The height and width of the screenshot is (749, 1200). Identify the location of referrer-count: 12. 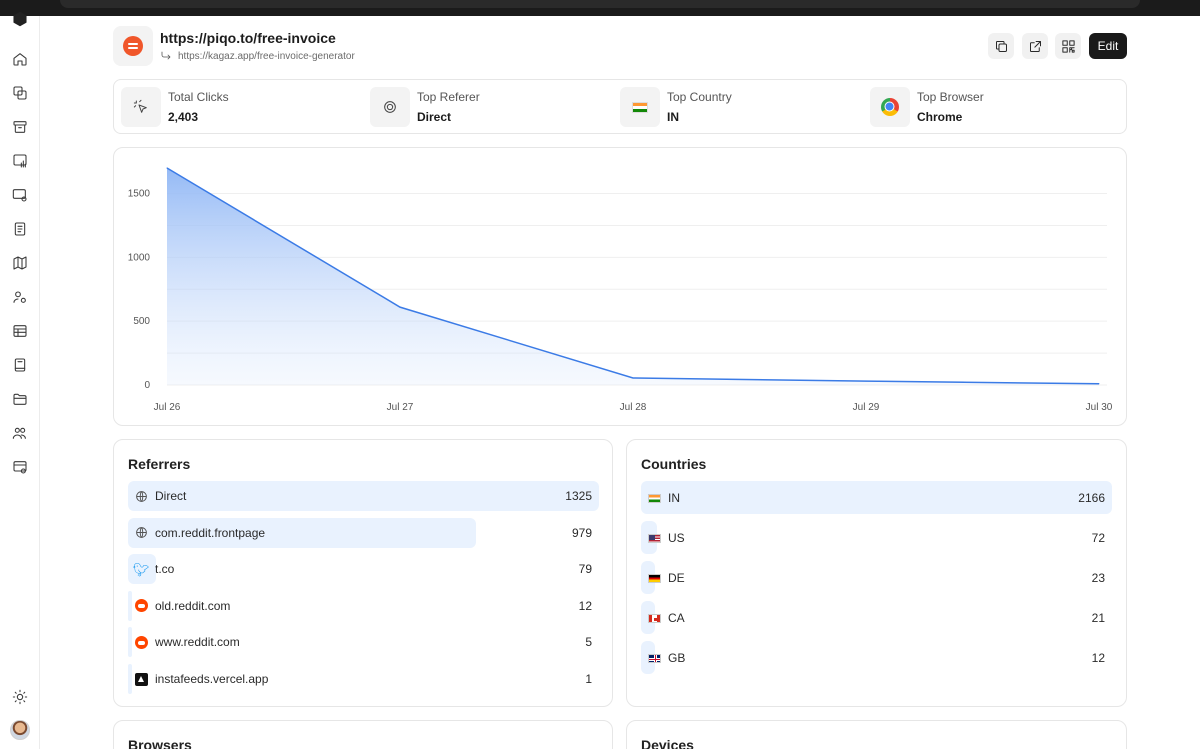
(585, 605).